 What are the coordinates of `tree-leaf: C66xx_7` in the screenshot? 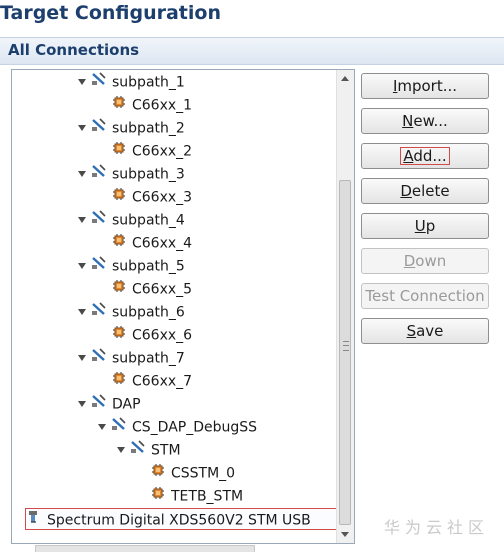 It's located at (145, 381).